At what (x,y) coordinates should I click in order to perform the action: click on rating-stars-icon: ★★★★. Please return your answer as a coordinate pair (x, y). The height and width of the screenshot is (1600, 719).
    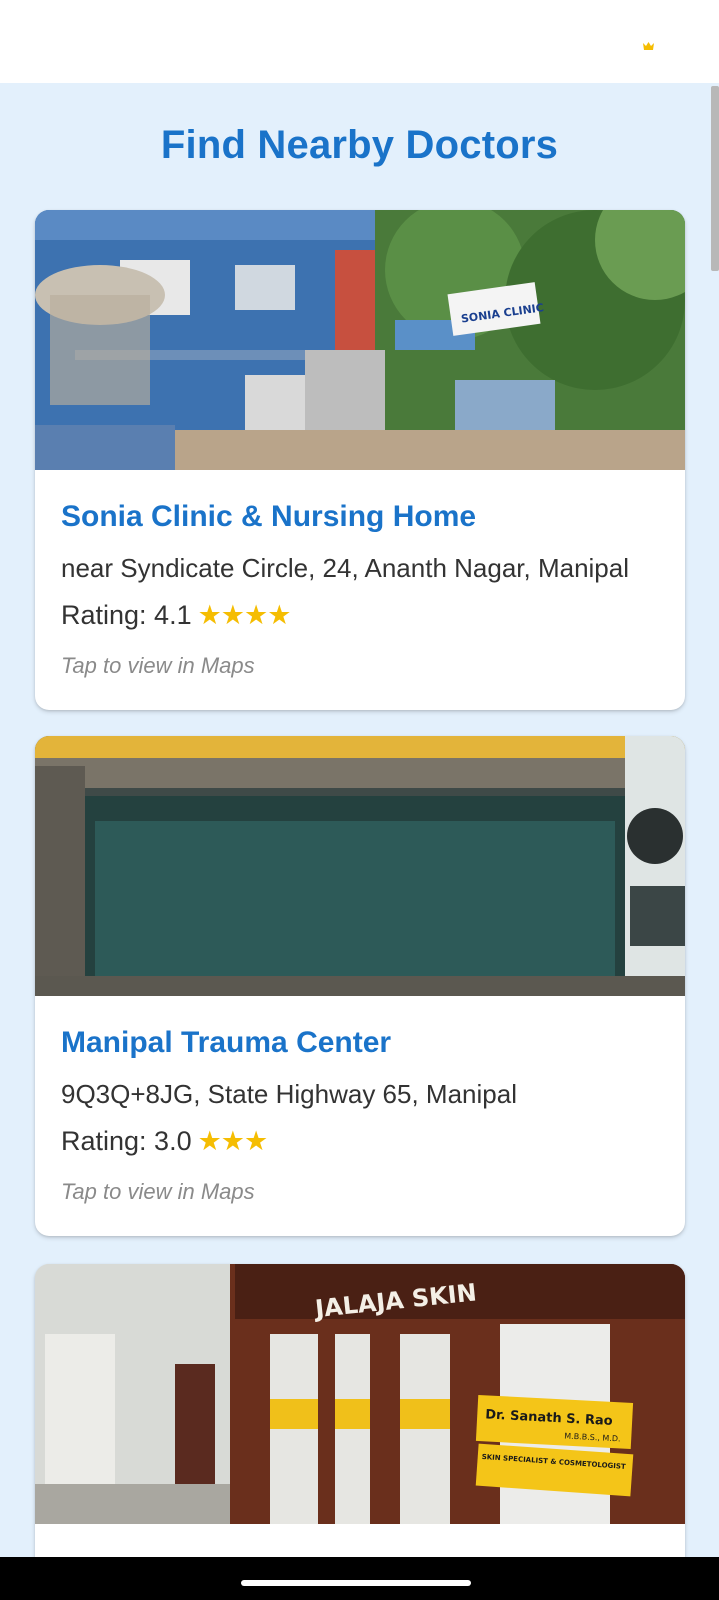
    Looking at the image, I should click on (244, 615).